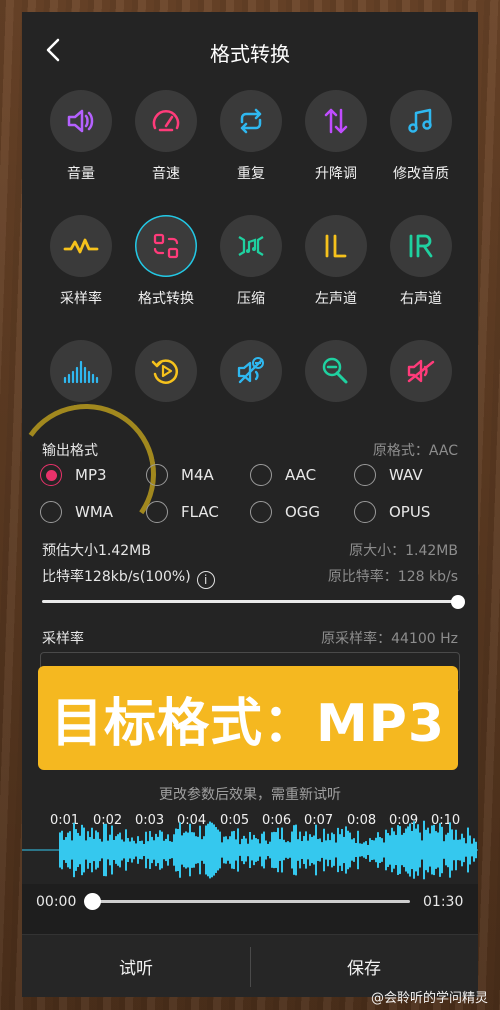 The width and height of the screenshot is (500, 1010). Describe the element at coordinates (166, 174) in the screenshot. I see `tool-label: 音速` at that location.